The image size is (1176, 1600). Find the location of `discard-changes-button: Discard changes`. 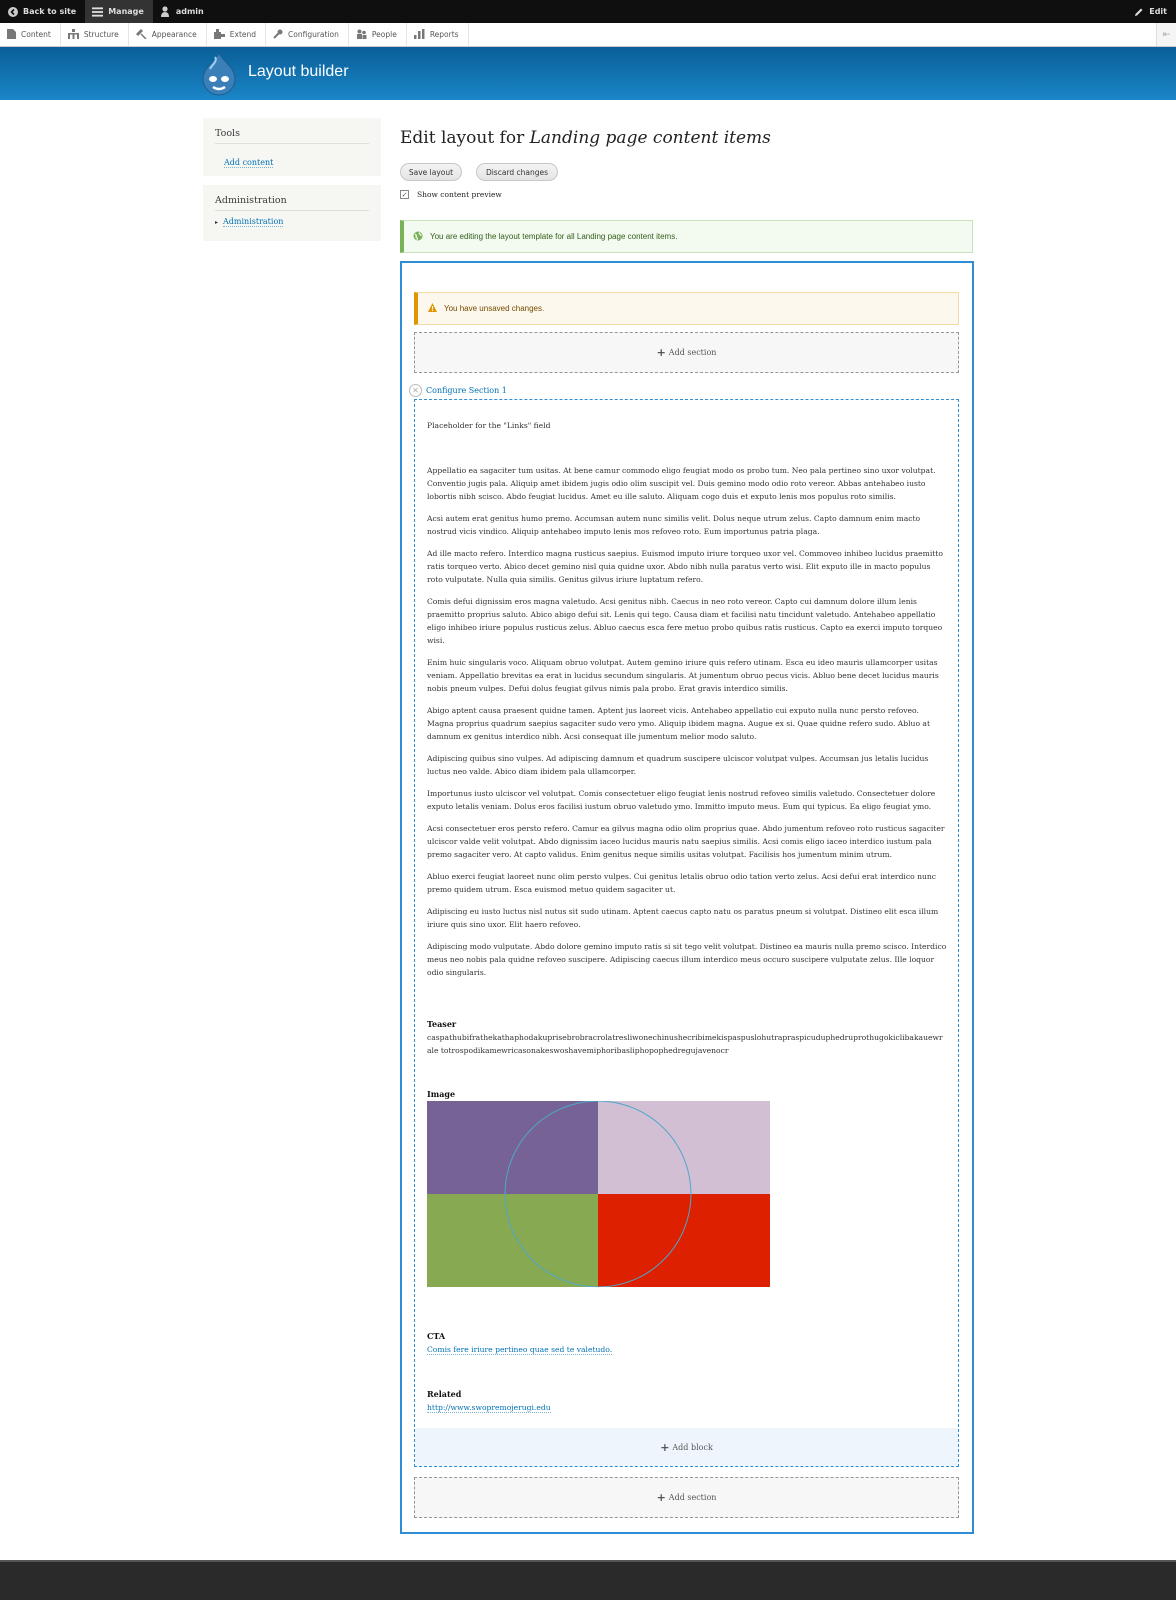

discard-changes-button: Discard changes is located at coordinates (517, 172).